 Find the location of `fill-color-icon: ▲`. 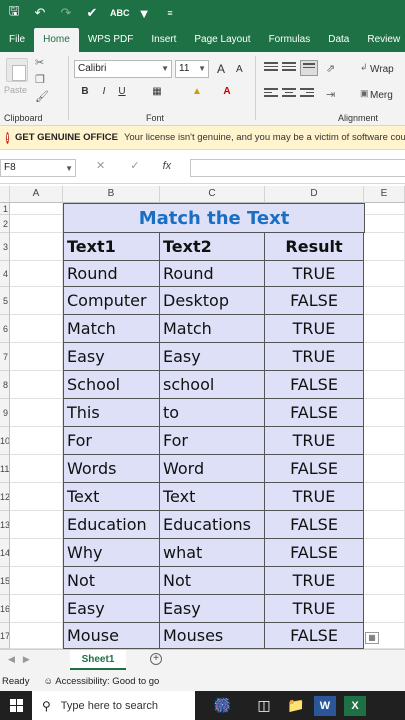

fill-color-icon: ▲ is located at coordinates (197, 91).